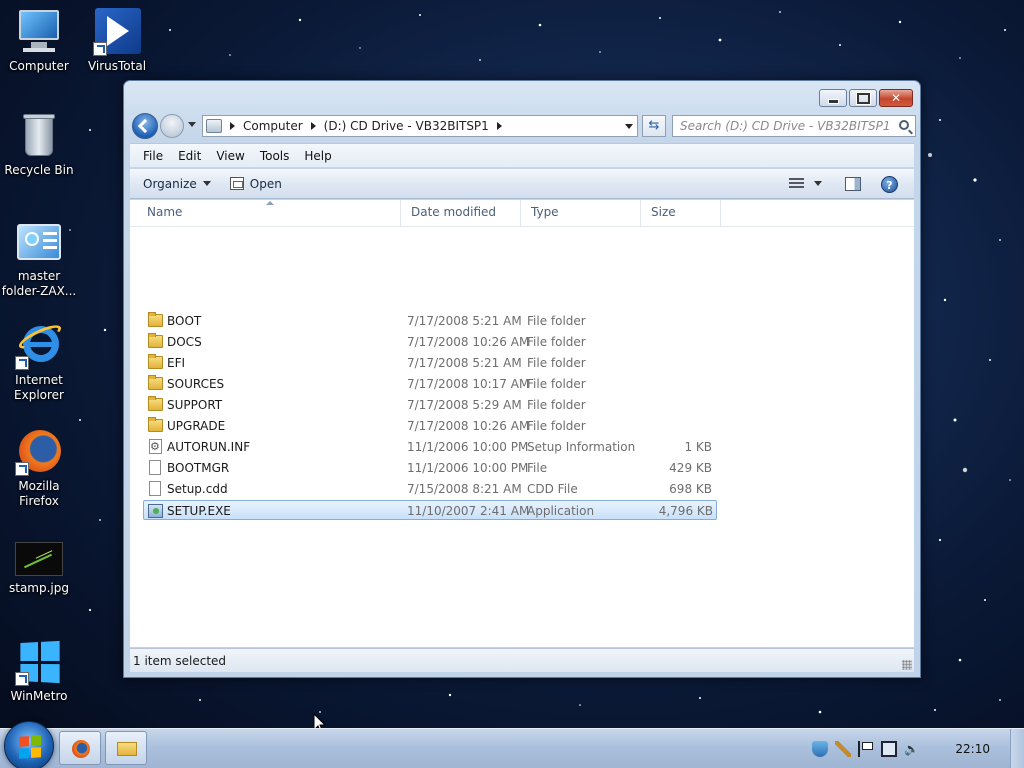  Describe the element at coordinates (431, 363) in the screenshot. I see `file-row: EFI 7/17/2008 5:21 AM File folder` at that location.